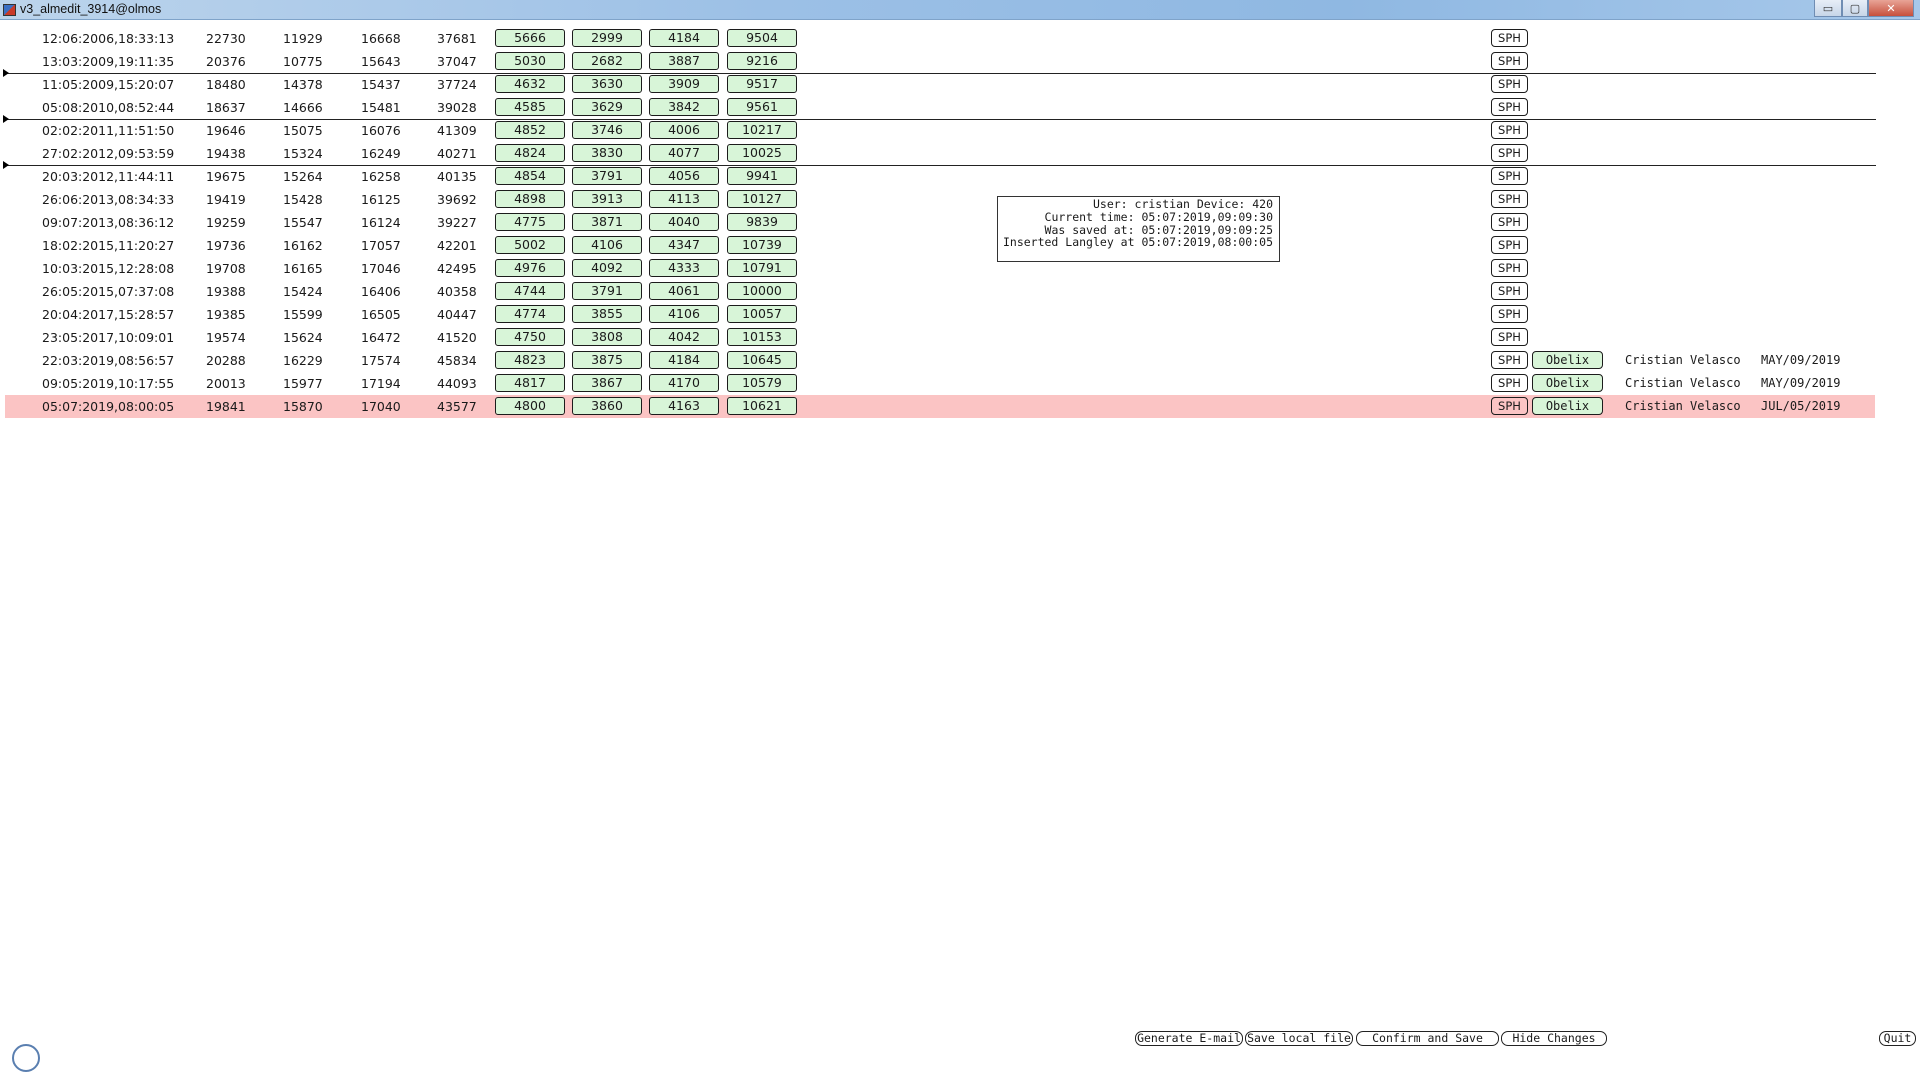  I want to click on value-button: 3871, so click(607, 222).